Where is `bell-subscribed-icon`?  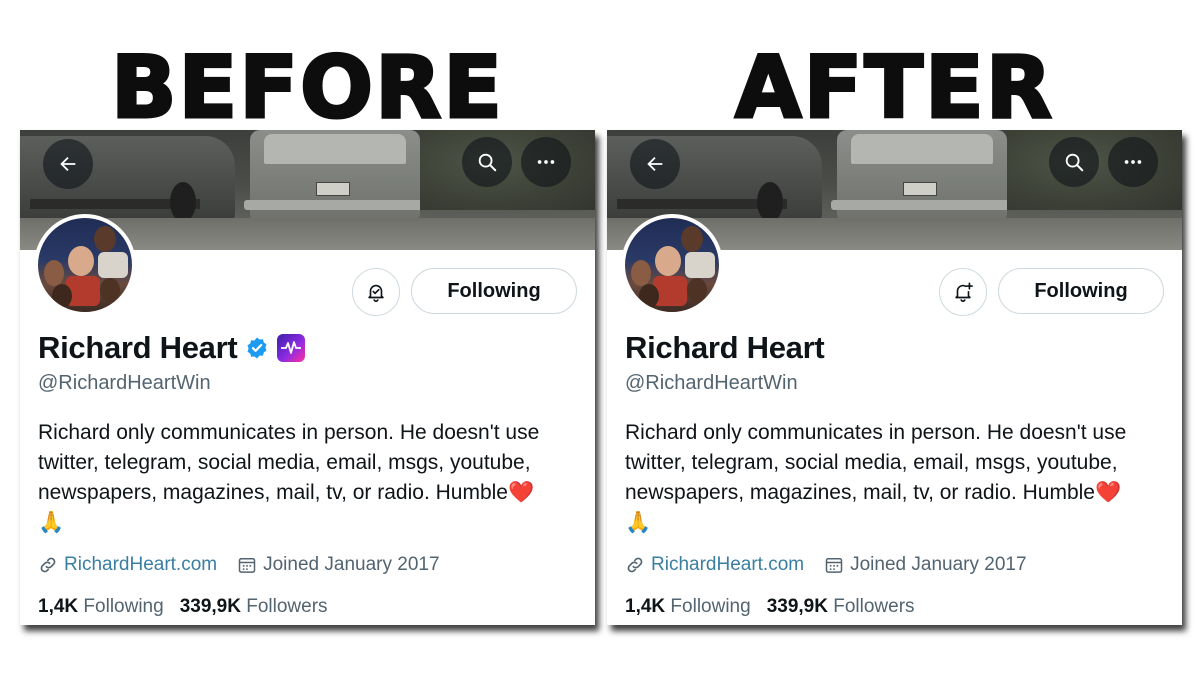
bell-subscribed-icon is located at coordinates (376, 293).